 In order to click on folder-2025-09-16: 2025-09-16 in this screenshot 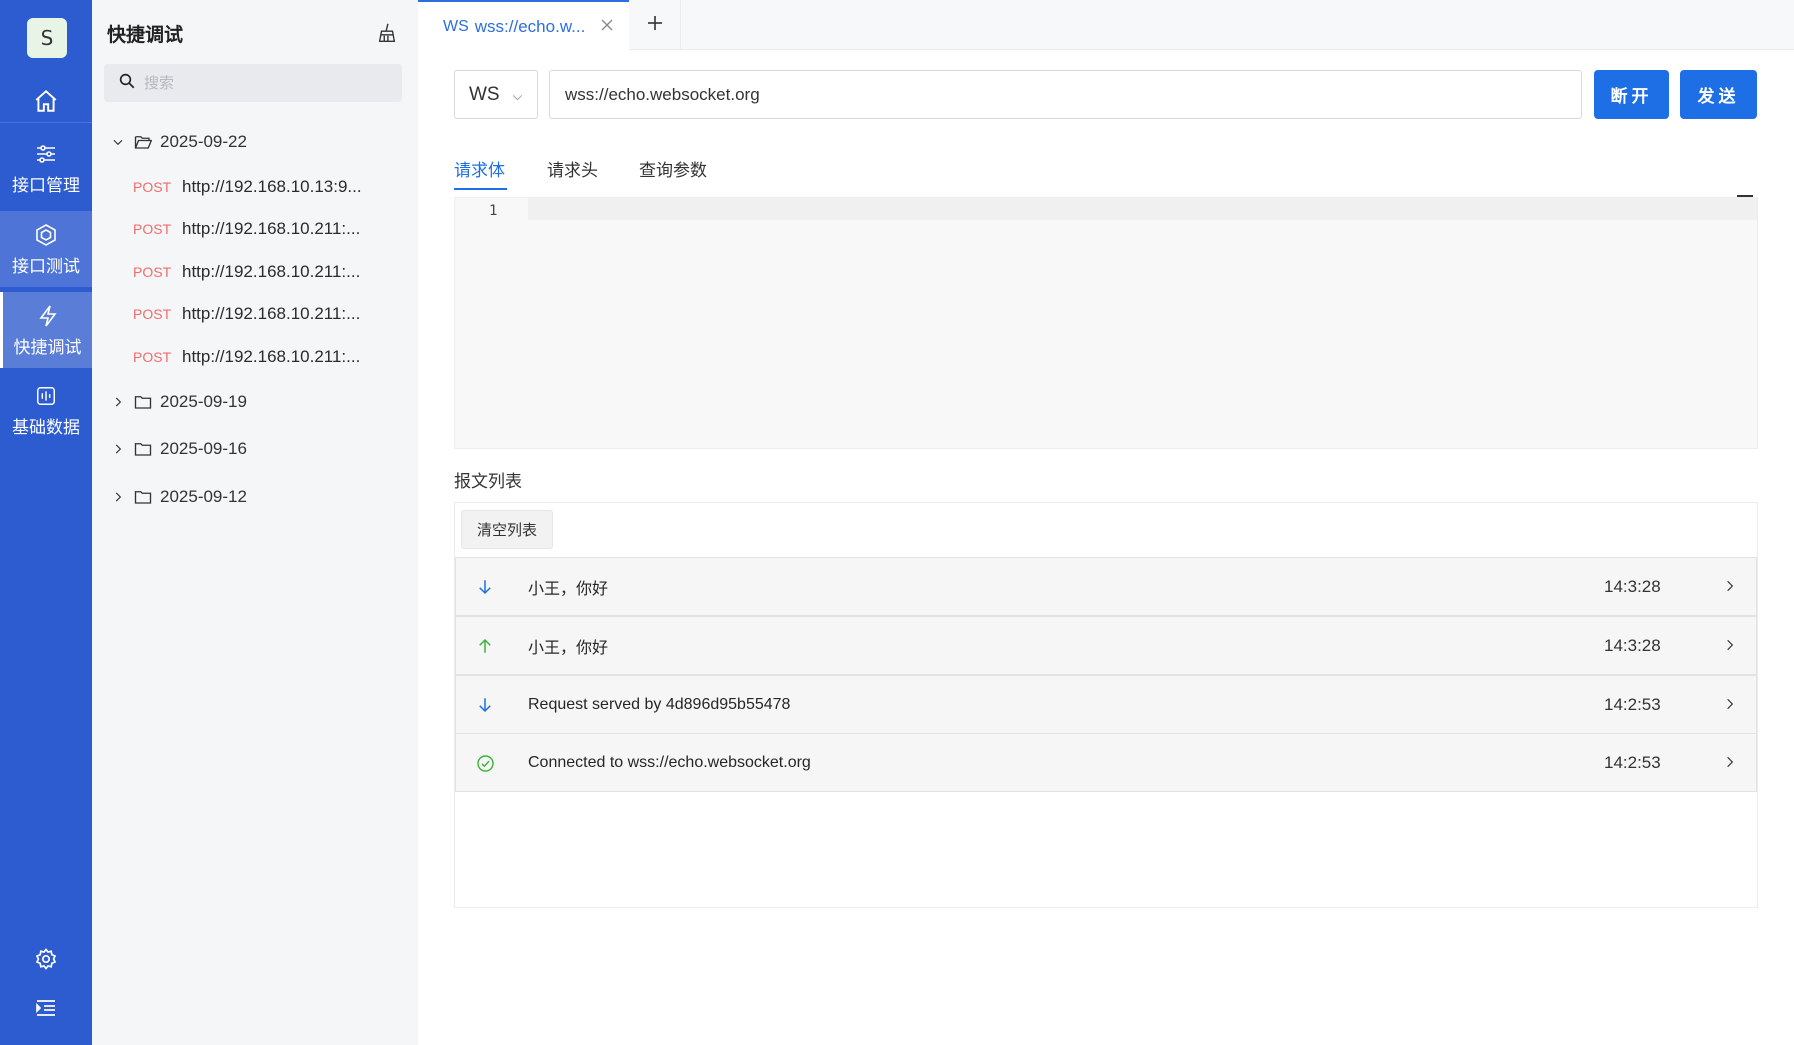, I will do `click(255, 449)`.